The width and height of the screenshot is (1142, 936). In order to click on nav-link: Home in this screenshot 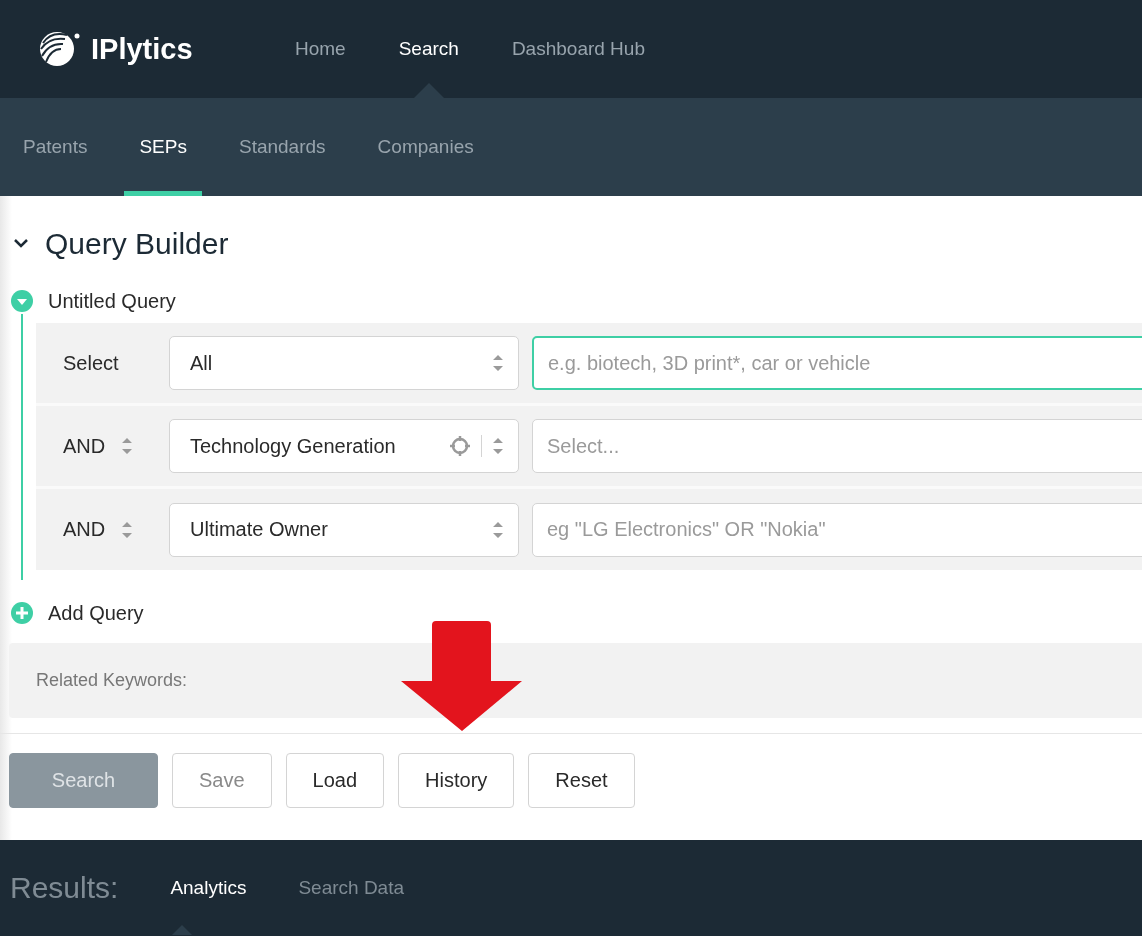, I will do `click(320, 48)`.